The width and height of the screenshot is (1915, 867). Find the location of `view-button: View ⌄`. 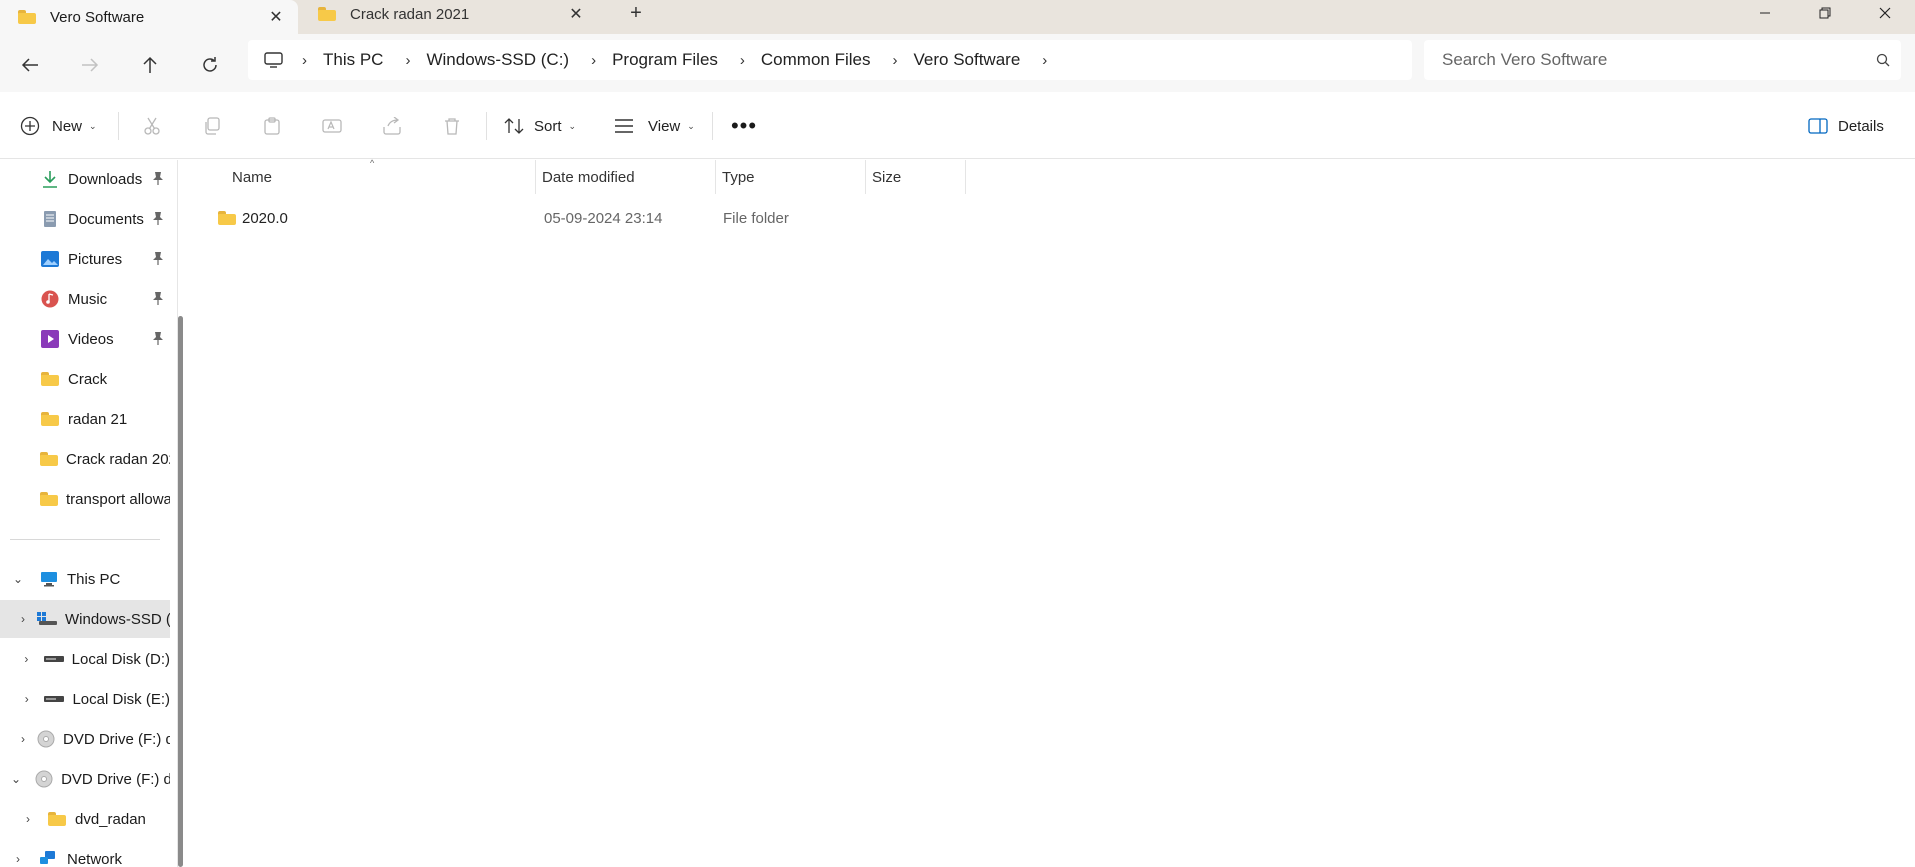

view-button: View ⌄ is located at coordinates (654, 126).